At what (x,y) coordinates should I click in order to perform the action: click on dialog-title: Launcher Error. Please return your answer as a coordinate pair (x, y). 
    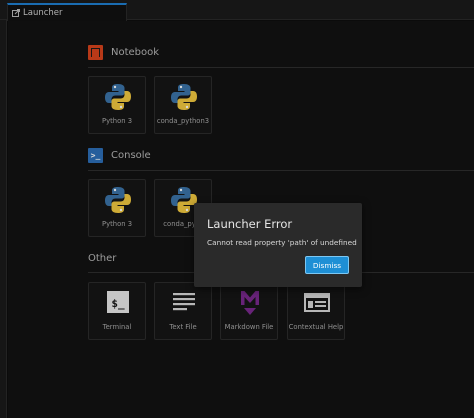
    Looking at the image, I should click on (250, 224).